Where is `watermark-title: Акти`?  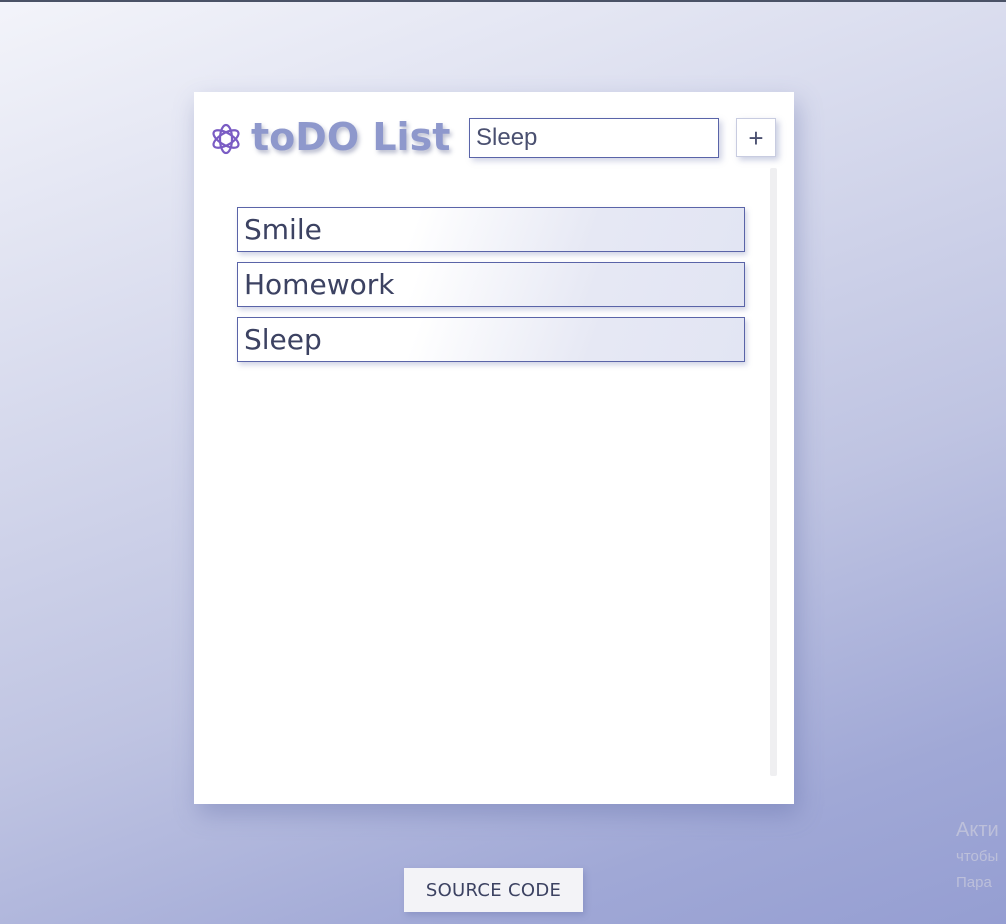 watermark-title: Акти is located at coordinates (977, 830).